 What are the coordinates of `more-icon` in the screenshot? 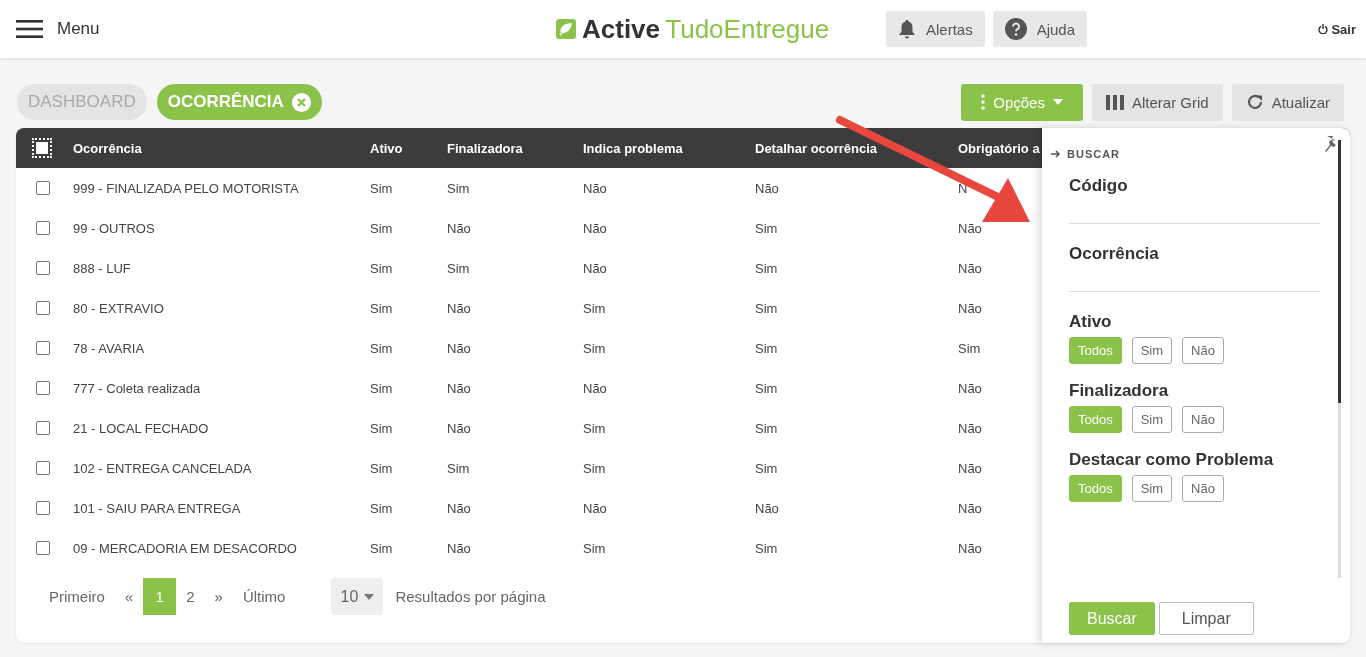 It's located at (983, 102).